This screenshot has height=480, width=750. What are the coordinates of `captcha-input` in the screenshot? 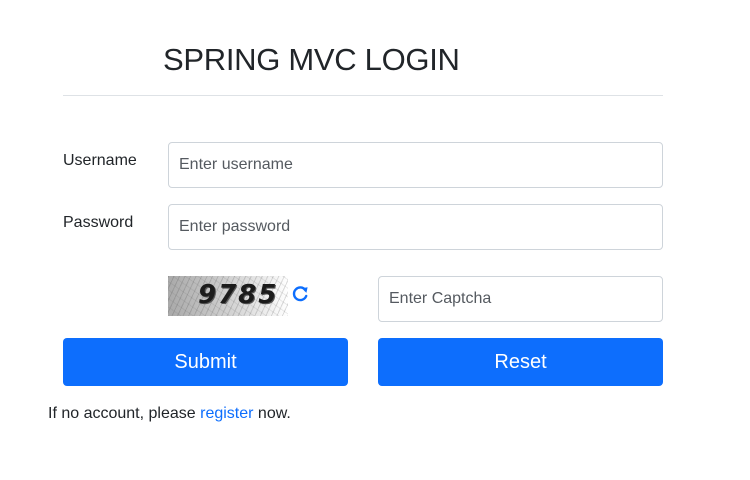 It's located at (520, 299).